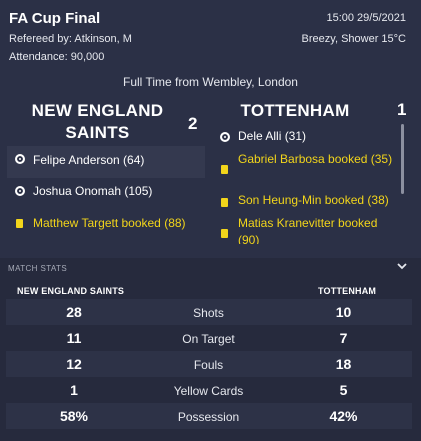 This screenshot has width=421, height=441. Describe the element at coordinates (193, 123) in the screenshot. I see `home-score: 2` at that location.